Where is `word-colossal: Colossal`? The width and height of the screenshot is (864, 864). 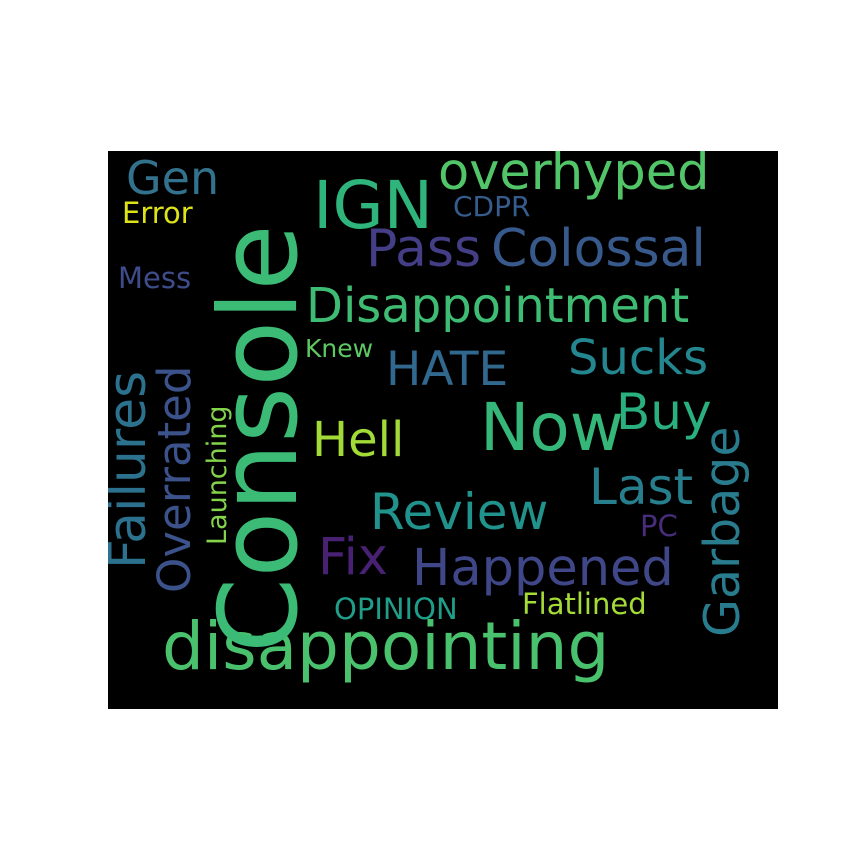
word-colossal: Colossal is located at coordinates (598, 249).